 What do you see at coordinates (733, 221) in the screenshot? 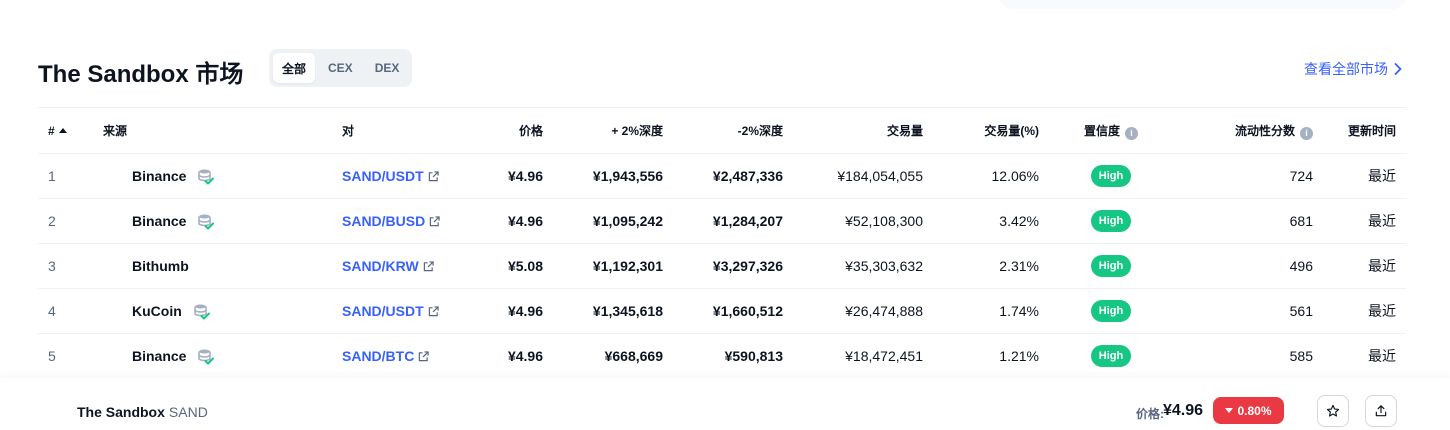
I see `depth-minus-cell: ¥1,284,207` at bounding box center [733, 221].